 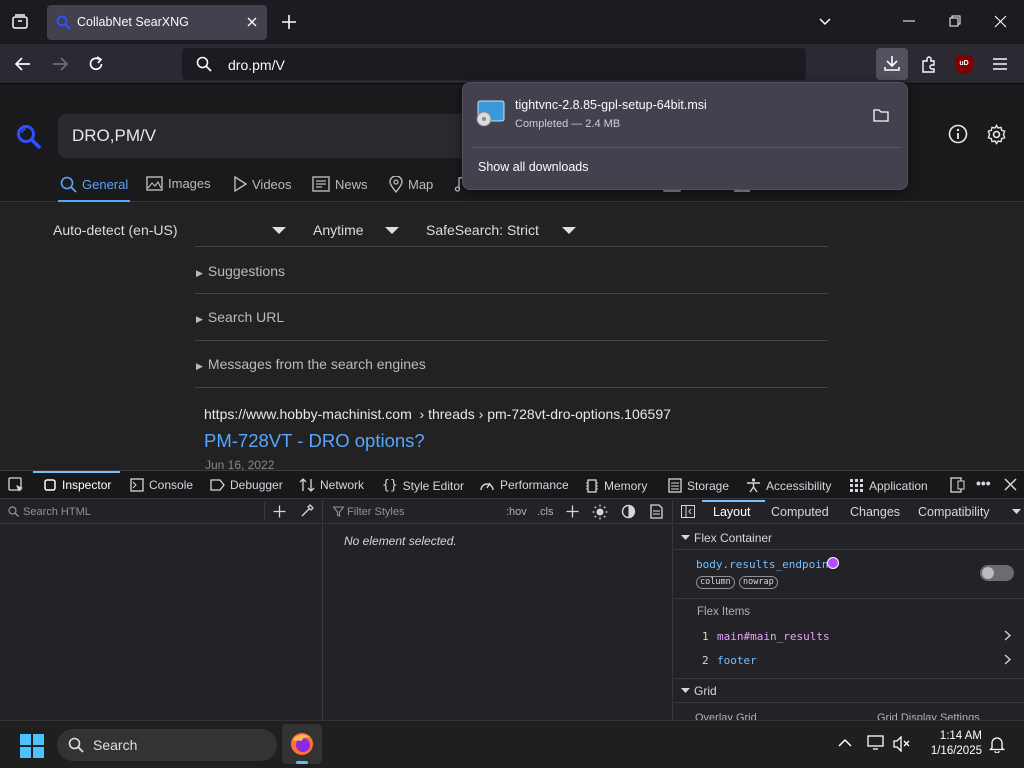 What do you see at coordinates (928, 64) in the screenshot?
I see `extensions-puzzle-icon` at bounding box center [928, 64].